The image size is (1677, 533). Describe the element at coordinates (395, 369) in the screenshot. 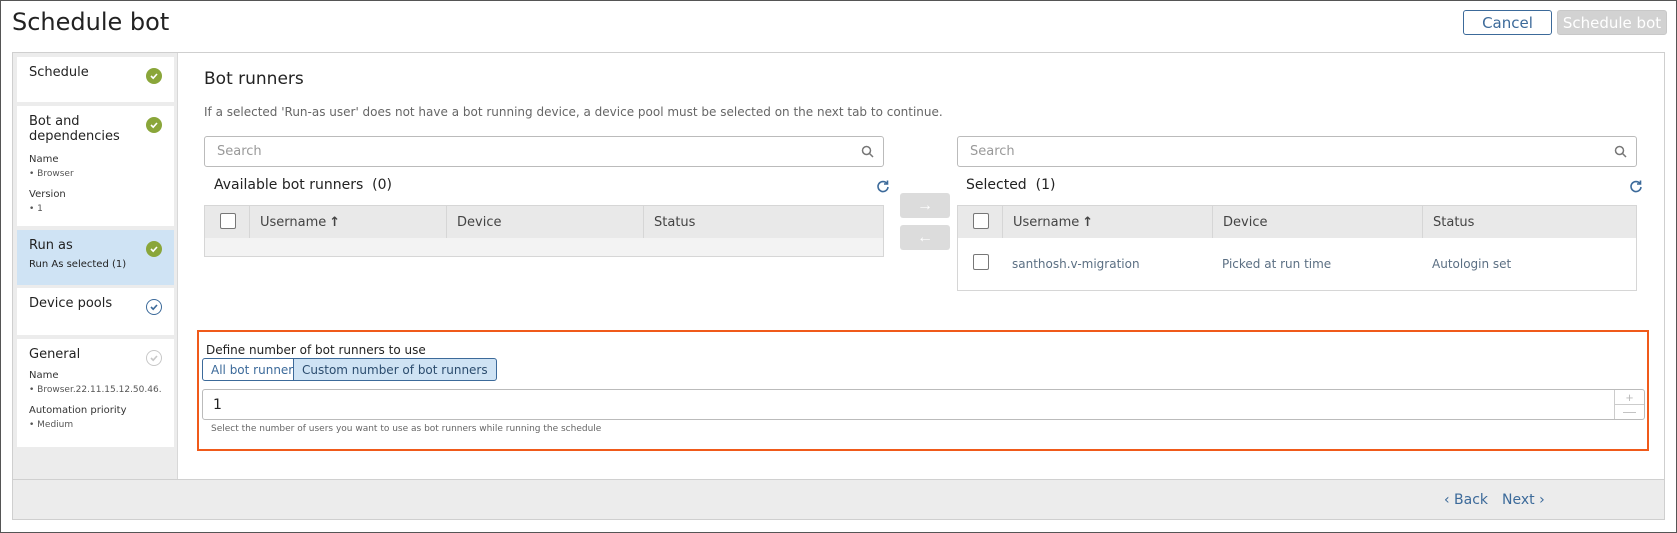

I see `option-custom-number: Custom number of bot runners` at that location.